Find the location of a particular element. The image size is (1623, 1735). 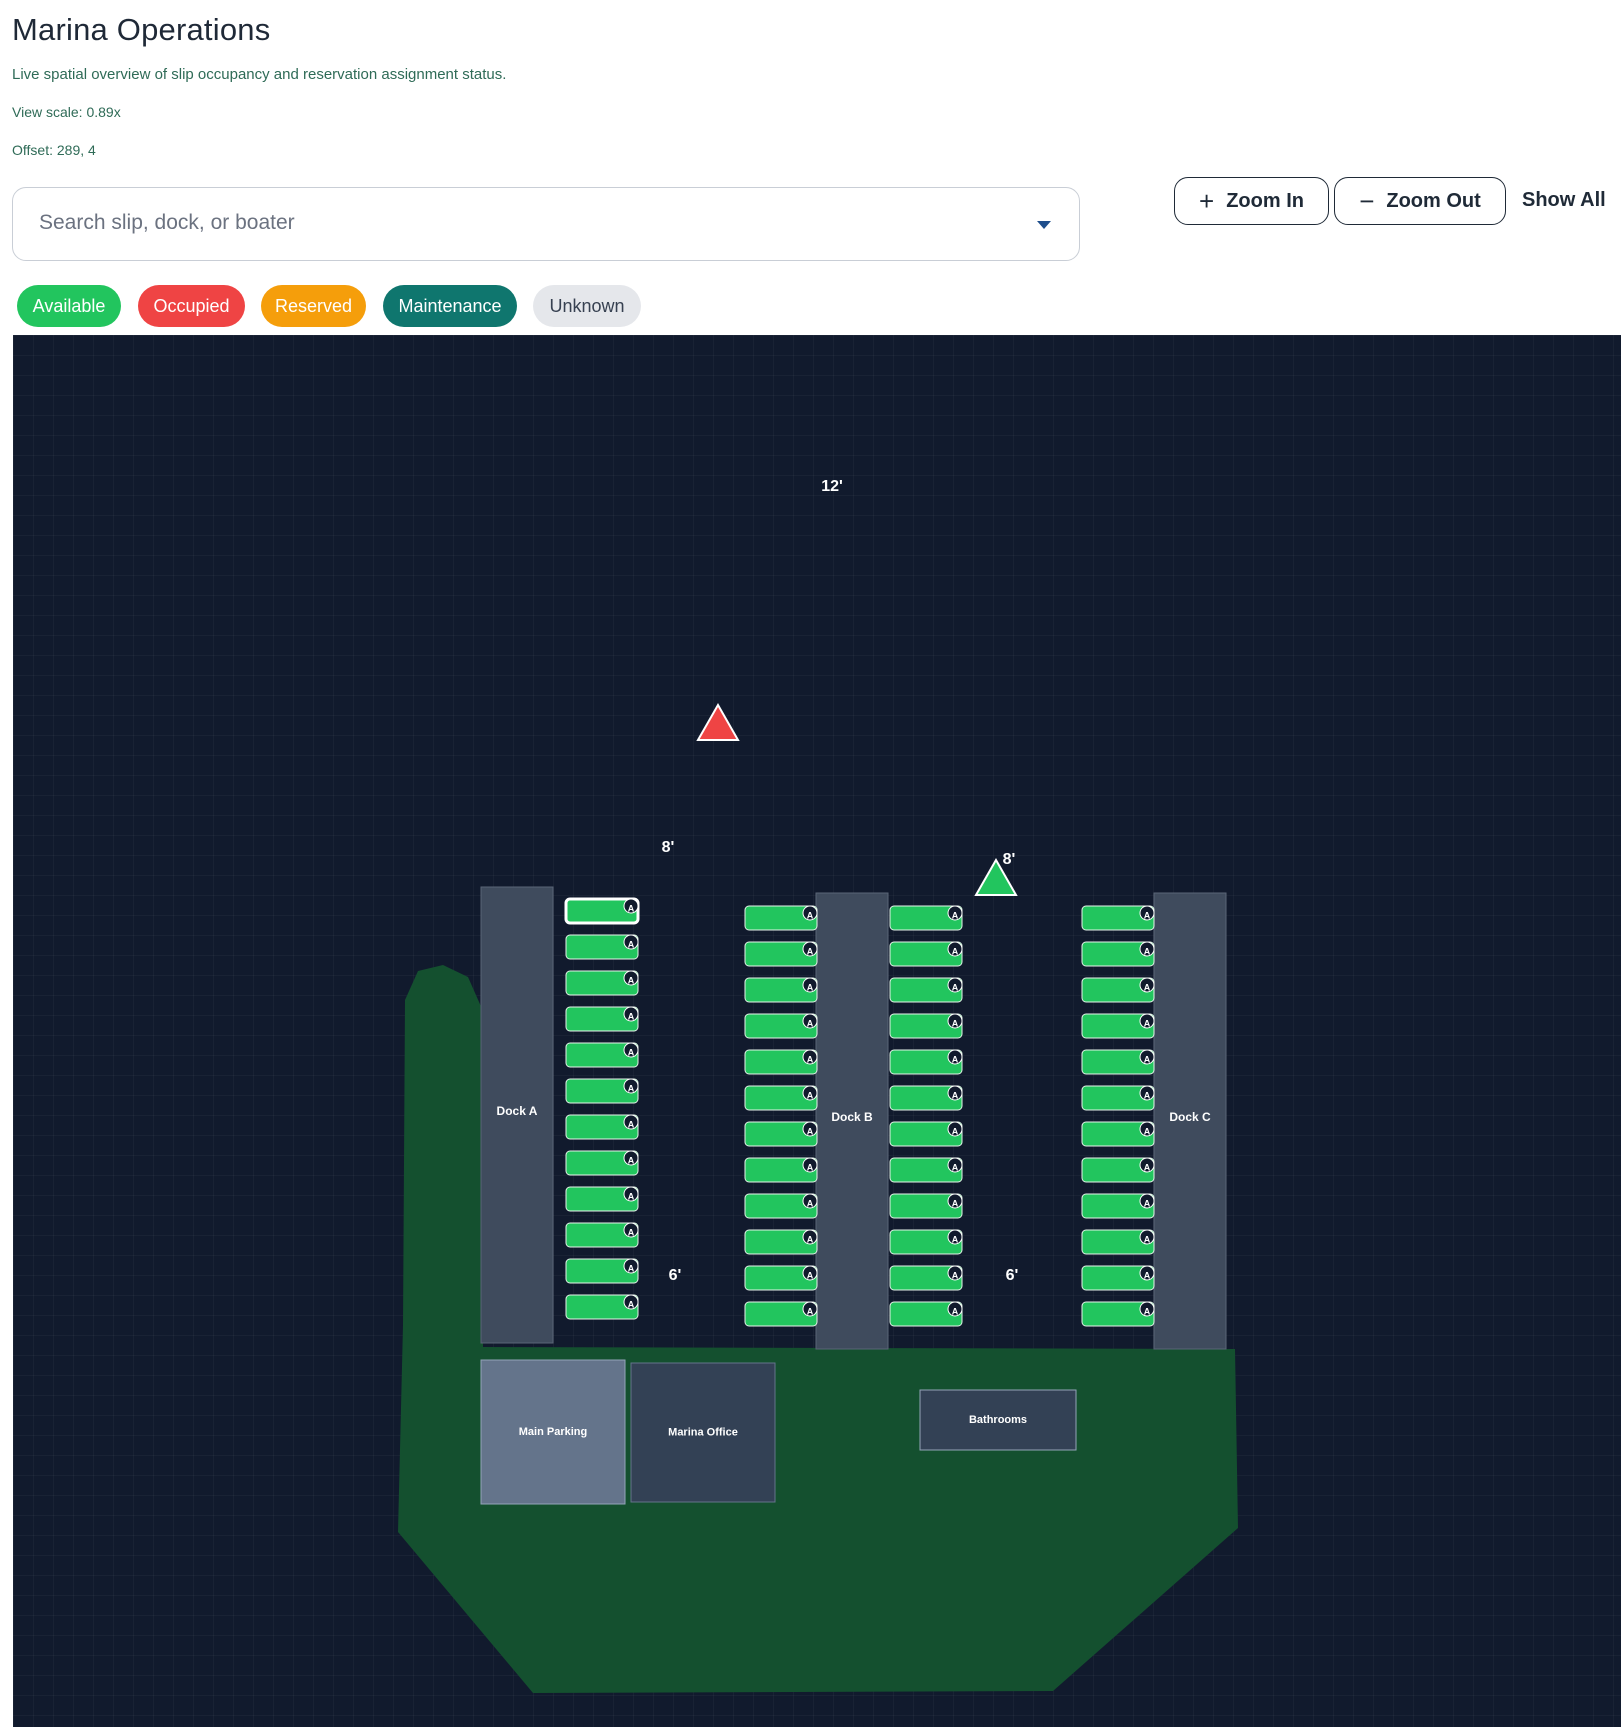

view-scale-readout: View scale: 0.89x is located at coordinates (66, 112).